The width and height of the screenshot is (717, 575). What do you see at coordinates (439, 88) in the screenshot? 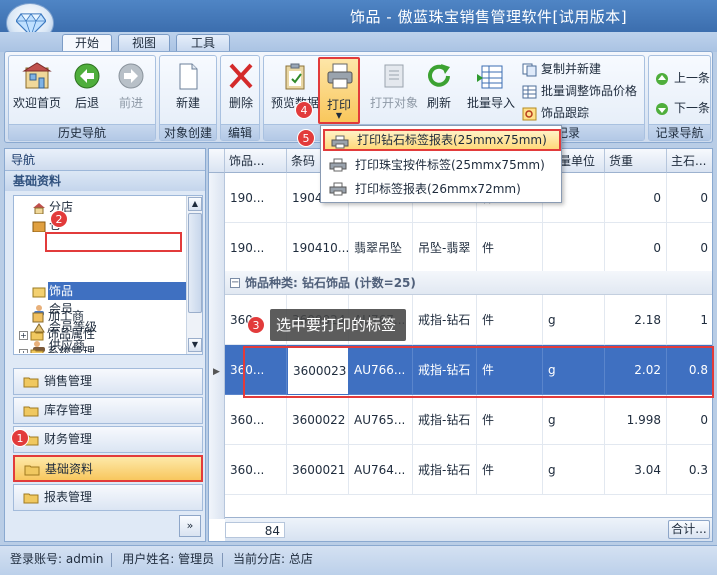
I see `refresh-button: 刷新` at bounding box center [439, 88].